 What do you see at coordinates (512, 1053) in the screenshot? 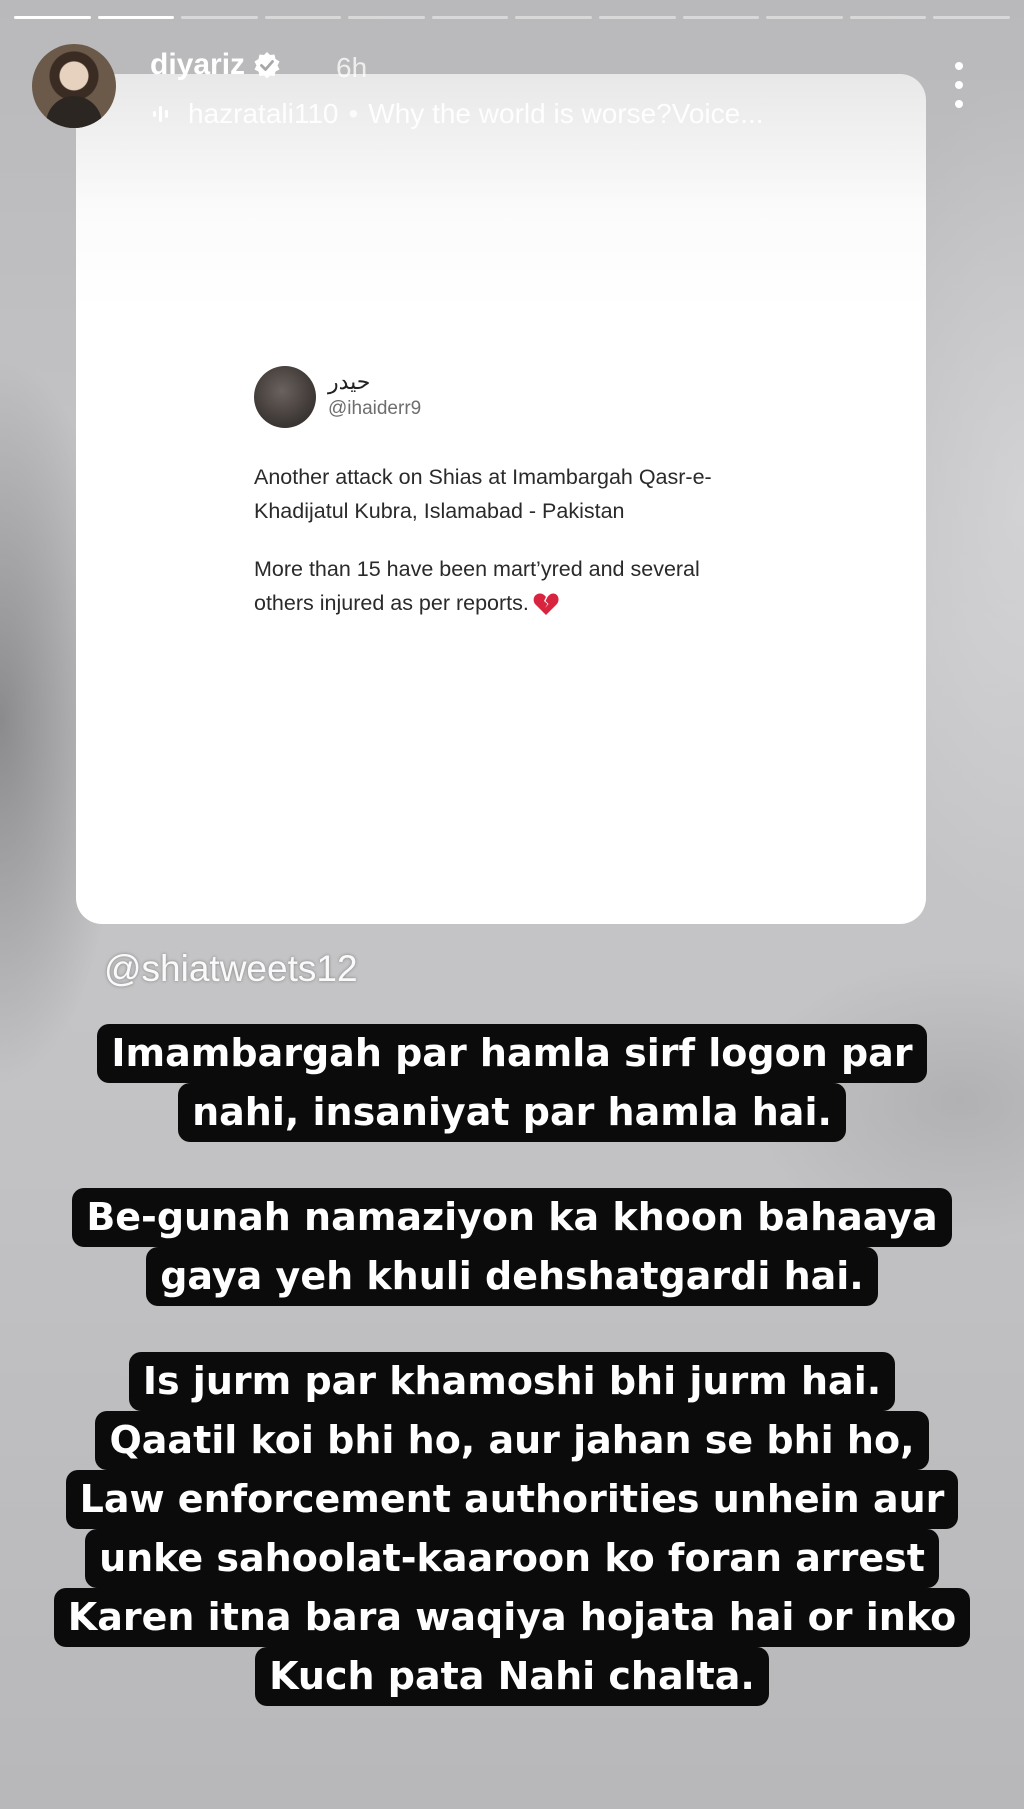
I see `caption-line: Imambargah par hamla sirf logon par` at bounding box center [512, 1053].